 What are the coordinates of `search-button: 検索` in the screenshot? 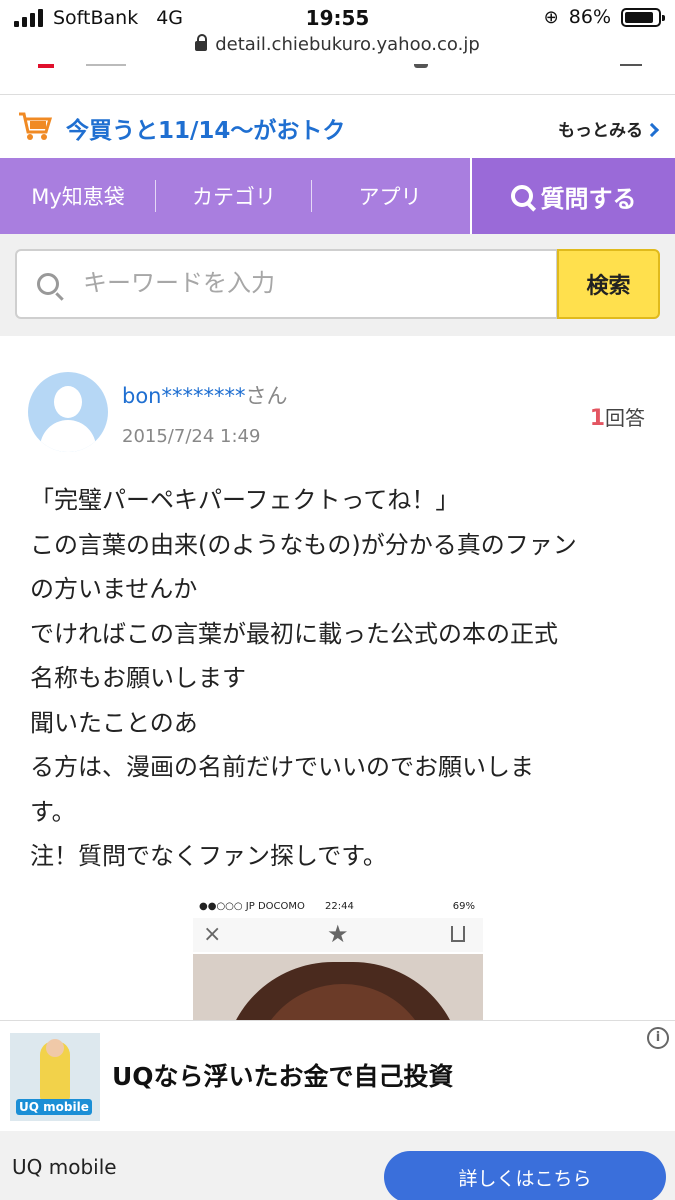 It's located at (608, 284).